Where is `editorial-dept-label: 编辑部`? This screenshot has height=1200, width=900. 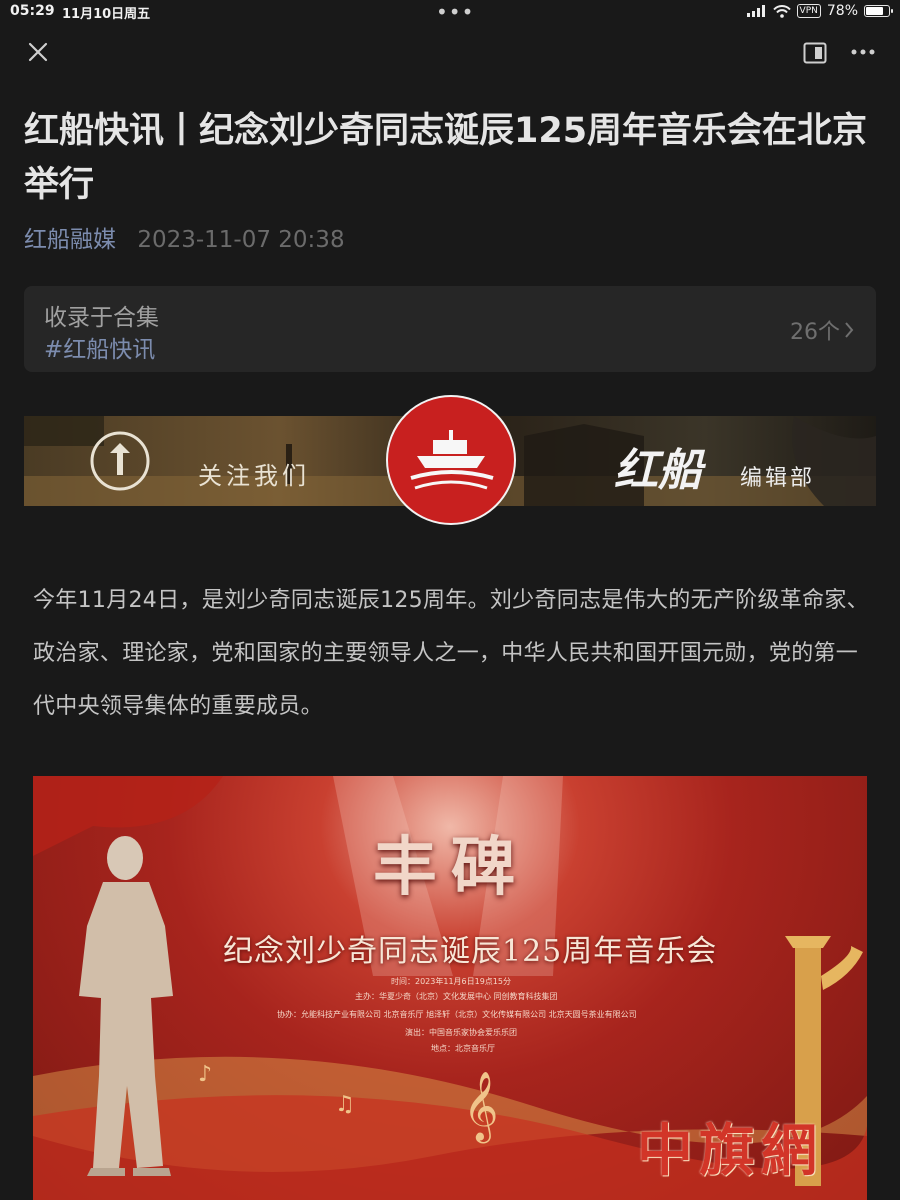
editorial-dept-label: 编辑部 is located at coordinates (778, 478).